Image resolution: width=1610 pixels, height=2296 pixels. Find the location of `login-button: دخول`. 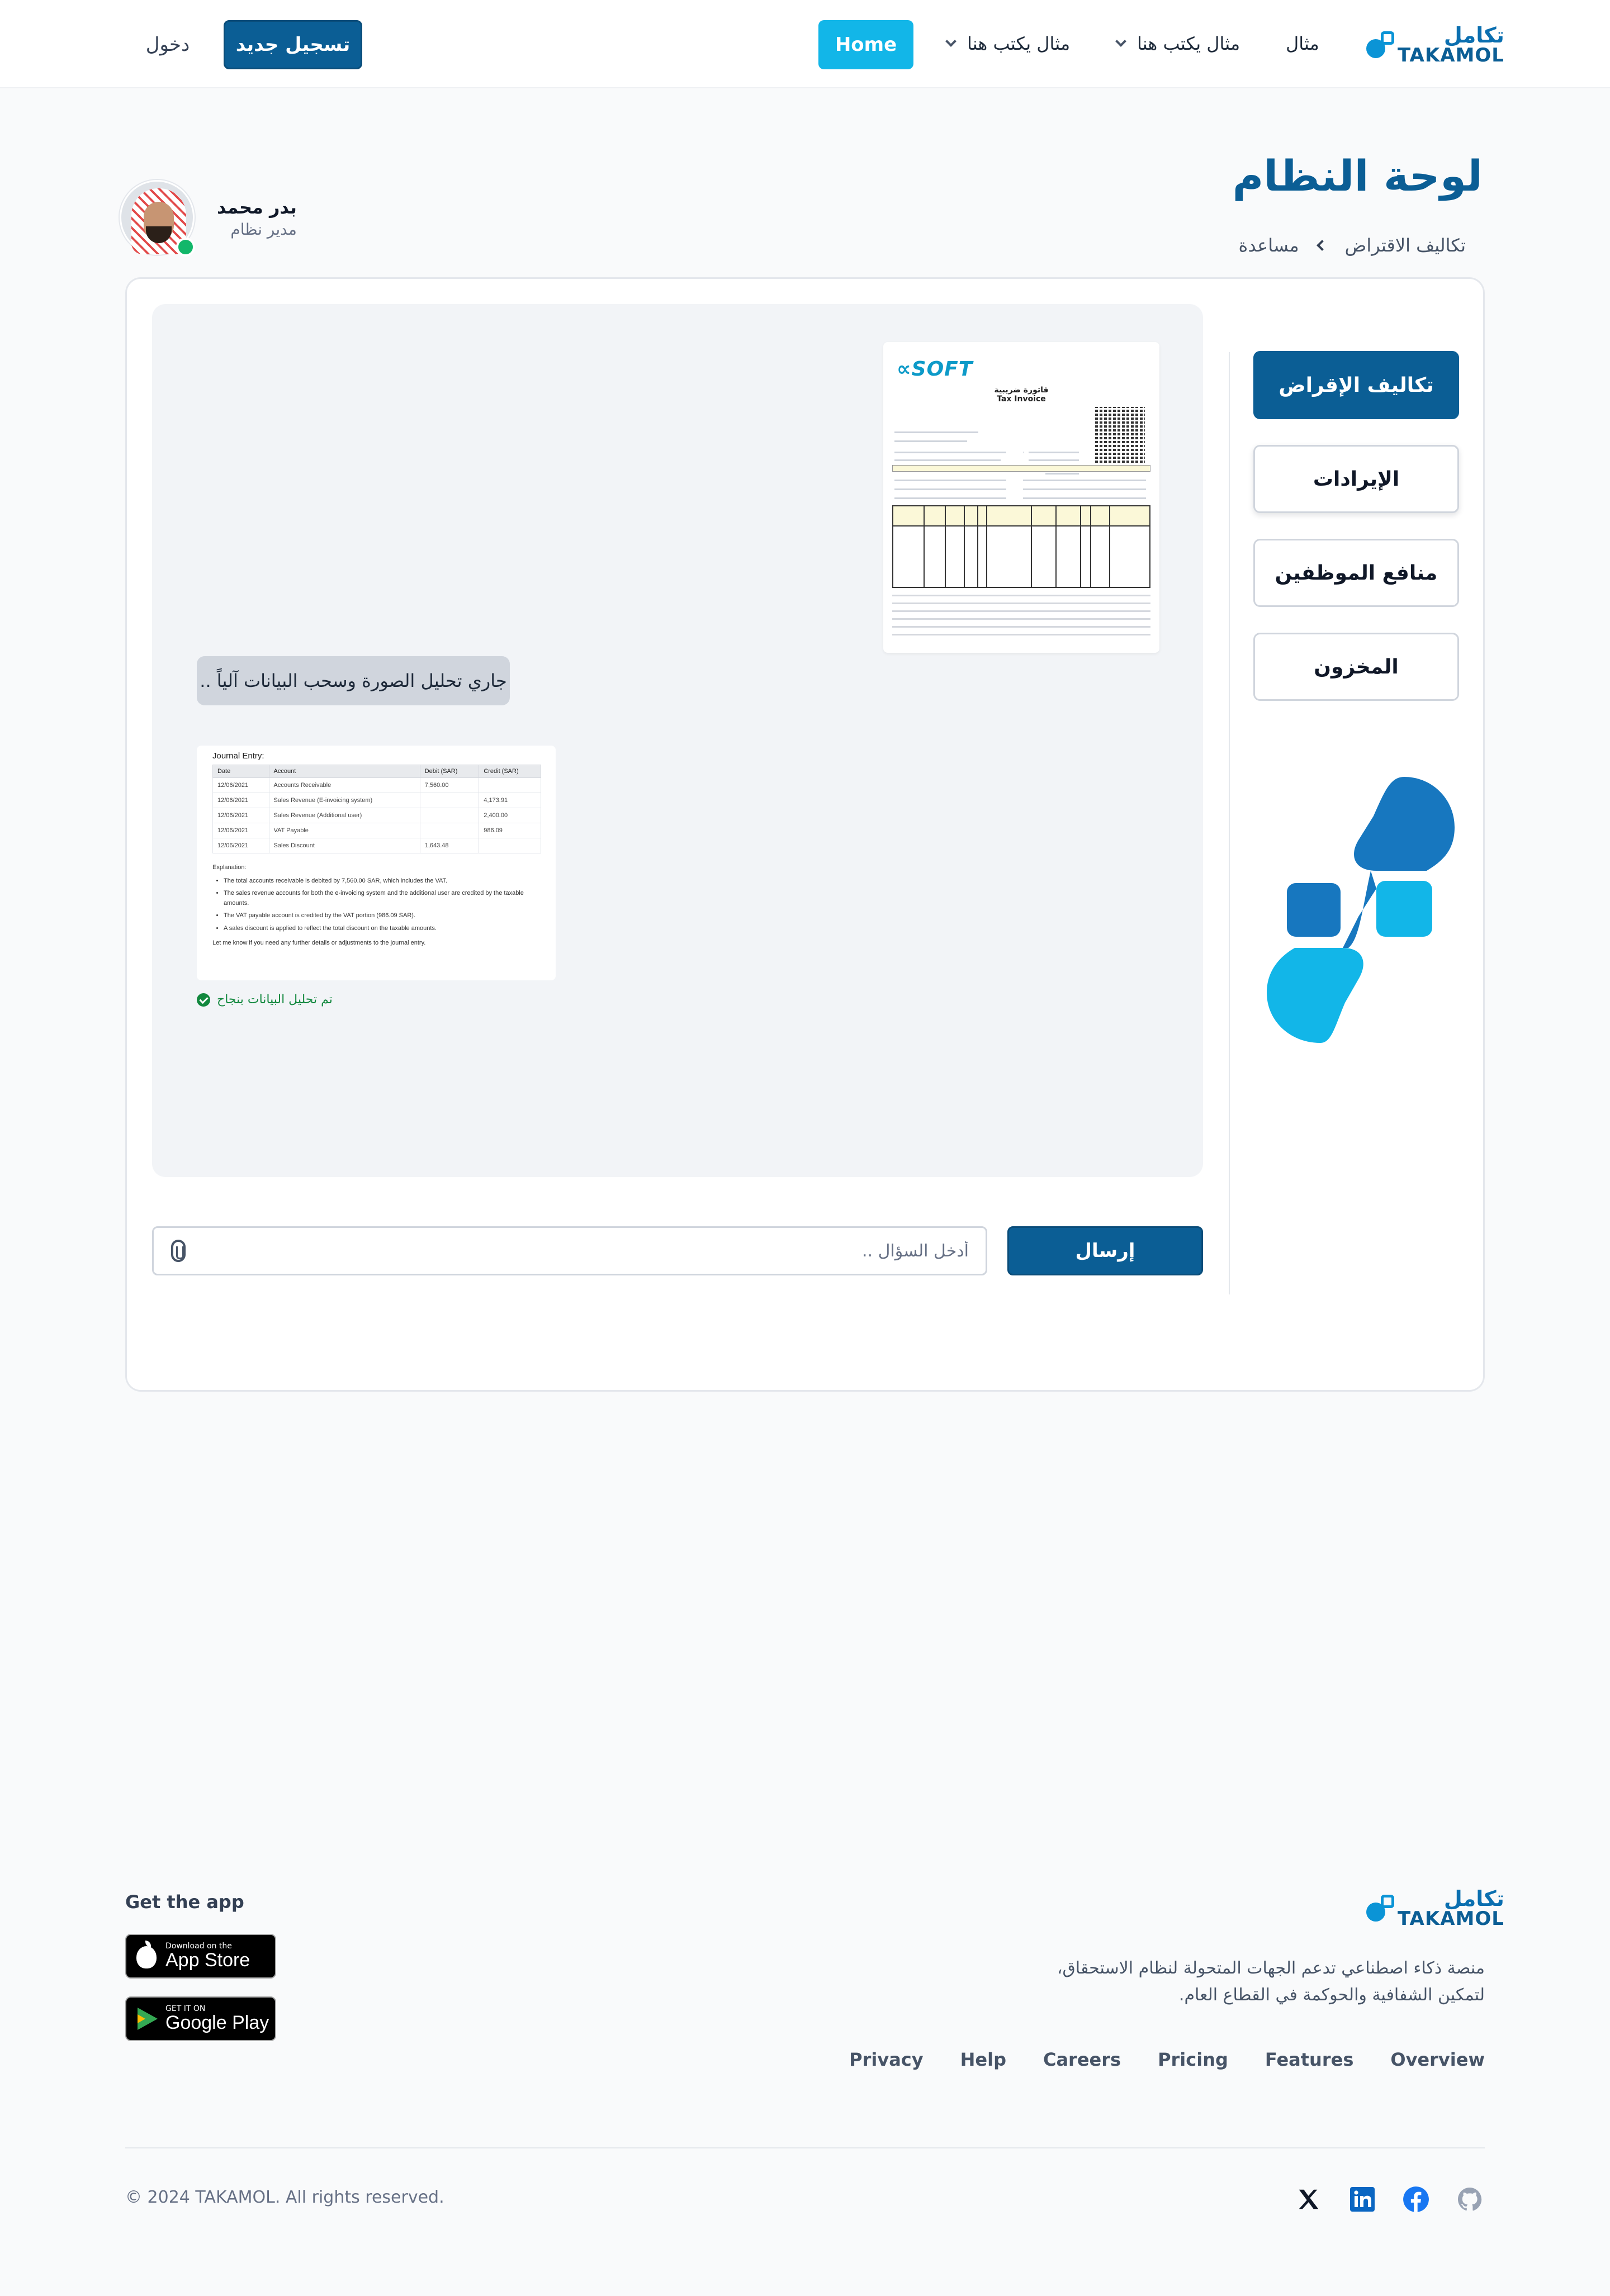

login-button: دخول is located at coordinates (167, 44).